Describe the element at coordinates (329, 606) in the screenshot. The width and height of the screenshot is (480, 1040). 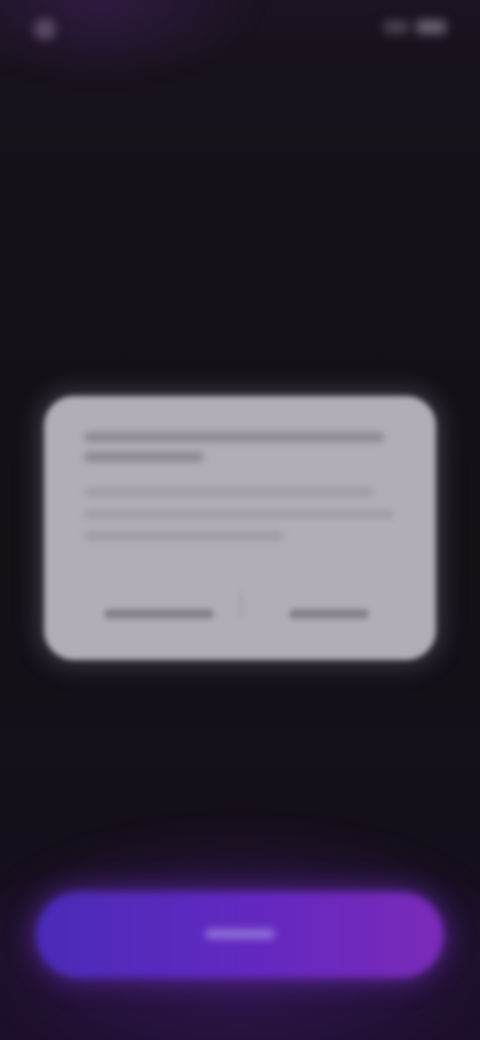
I see `dialog-confirm-button` at that location.